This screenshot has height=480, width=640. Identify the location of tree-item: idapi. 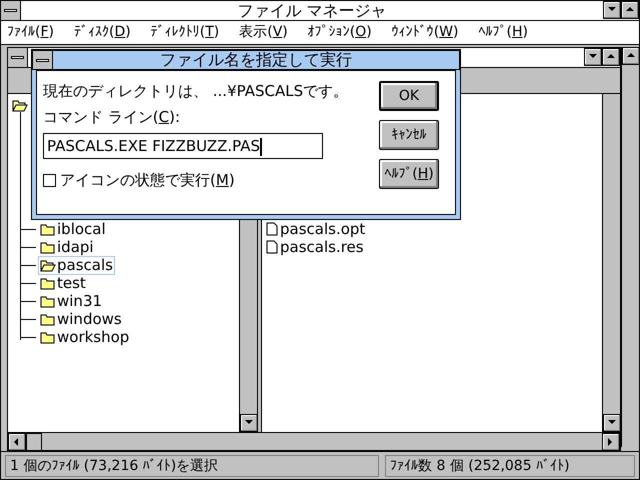
(67, 247).